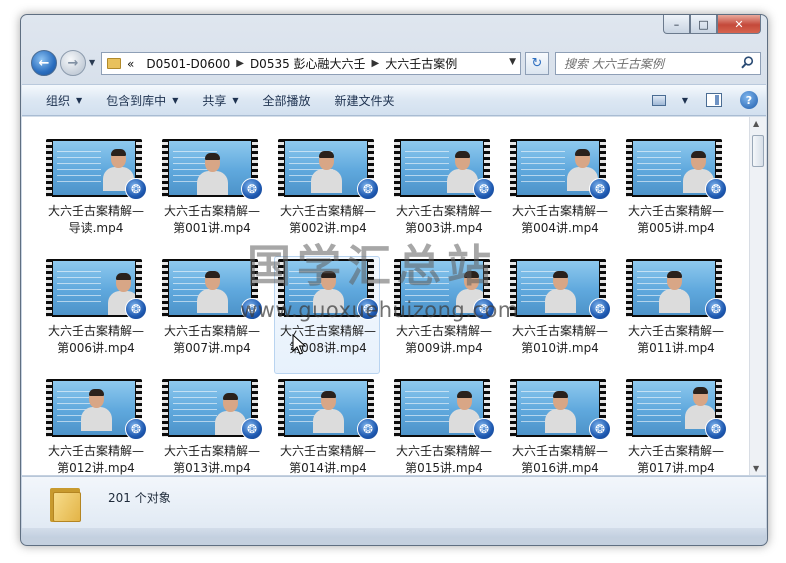  I want to click on breadcrumb-item: D0535 彭心融大六壬, so click(308, 63).